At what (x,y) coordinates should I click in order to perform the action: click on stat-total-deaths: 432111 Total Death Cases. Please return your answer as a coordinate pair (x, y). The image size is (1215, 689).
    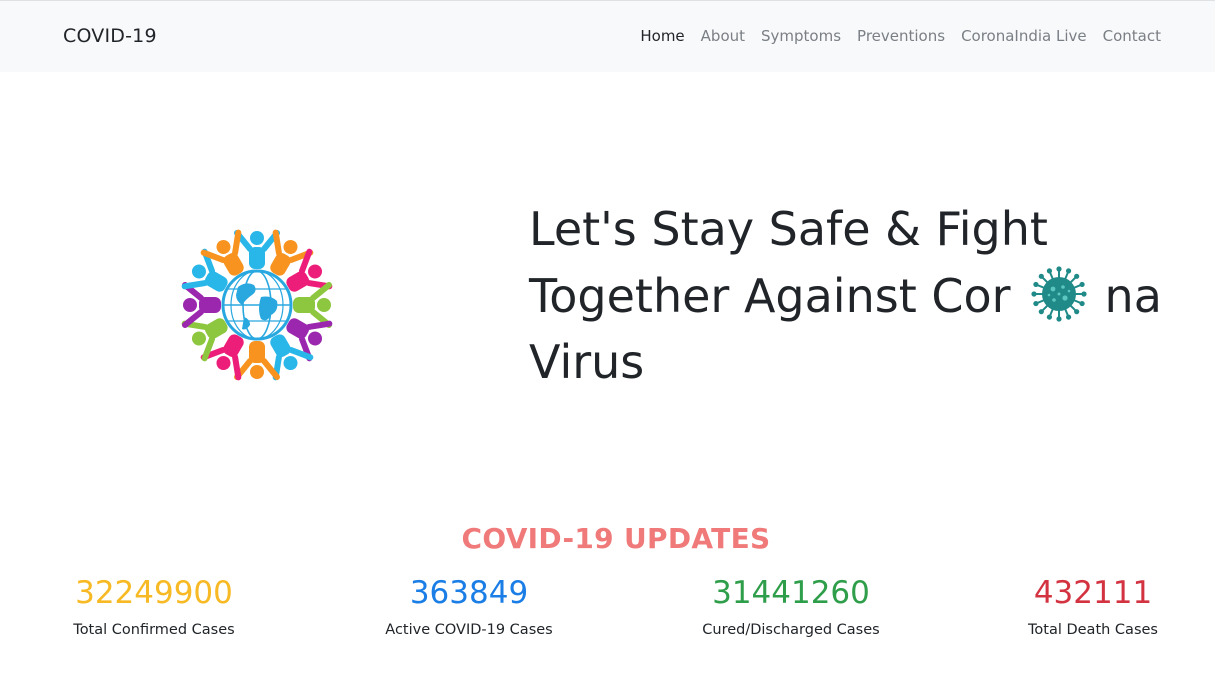
    Looking at the image, I should click on (1089, 605).